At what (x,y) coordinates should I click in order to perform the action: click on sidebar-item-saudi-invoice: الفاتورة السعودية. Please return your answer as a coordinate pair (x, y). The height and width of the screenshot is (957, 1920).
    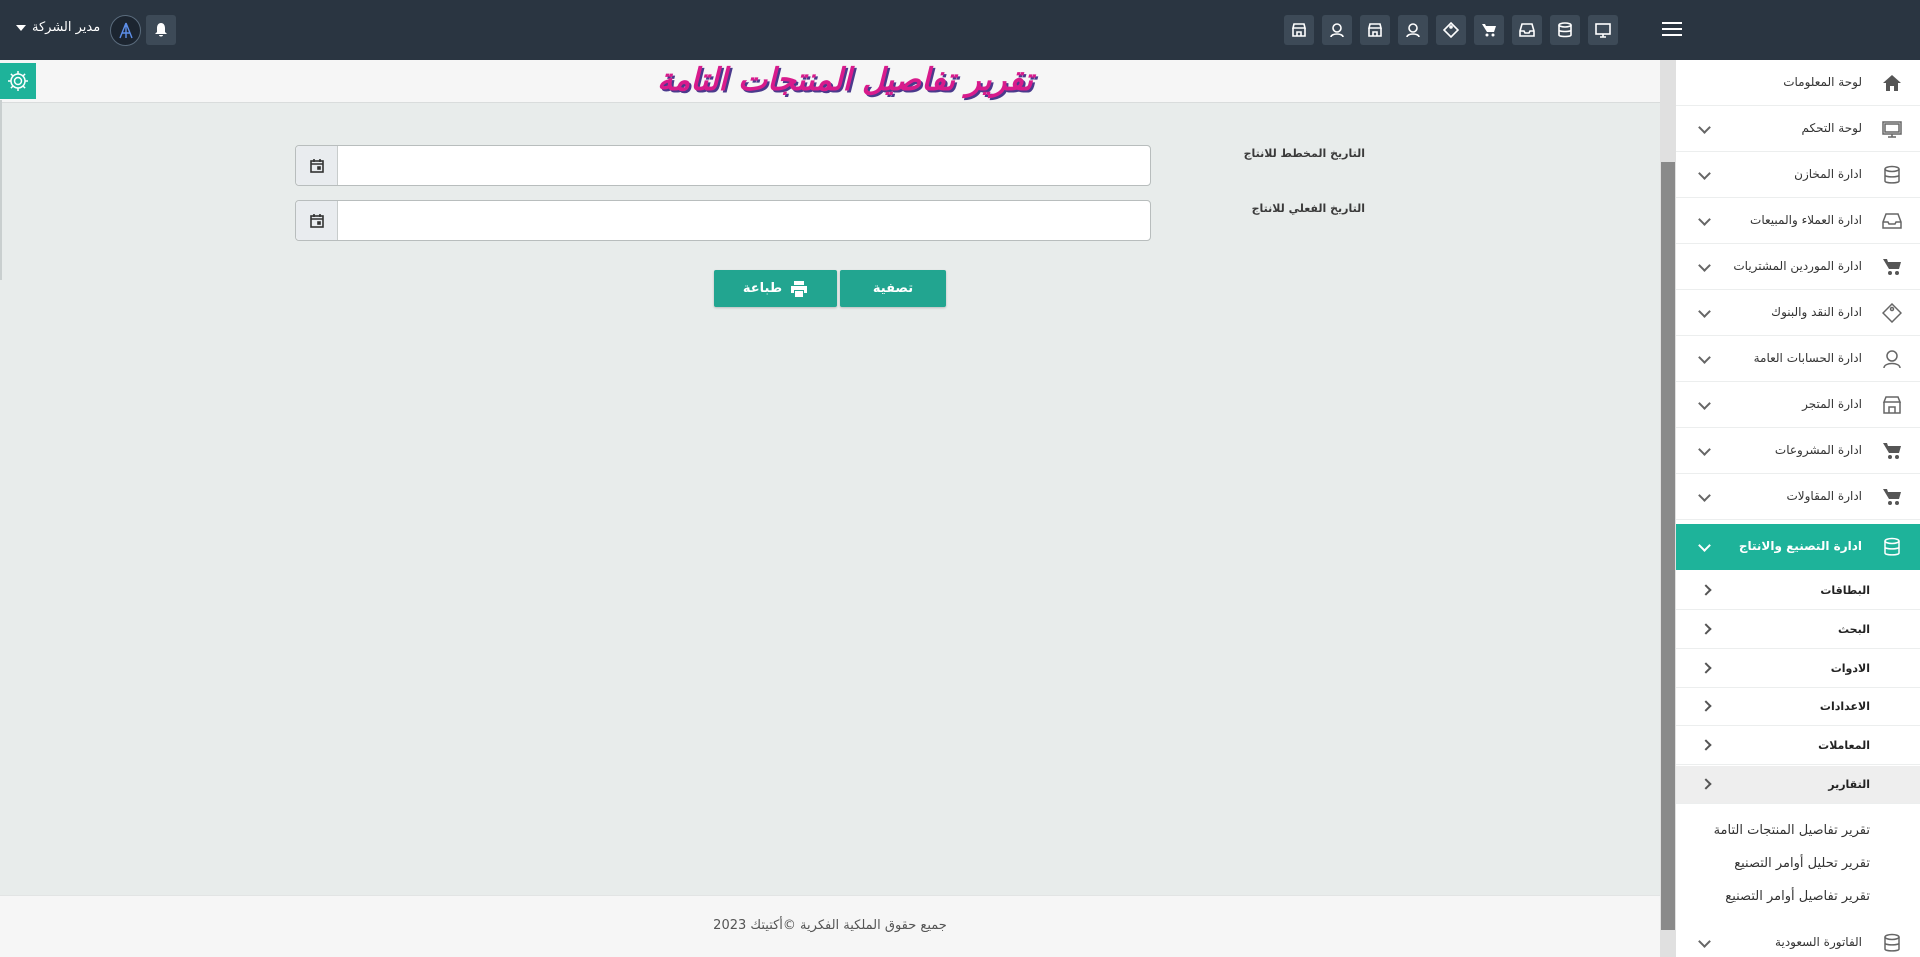
    Looking at the image, I should click on (1798, 938).